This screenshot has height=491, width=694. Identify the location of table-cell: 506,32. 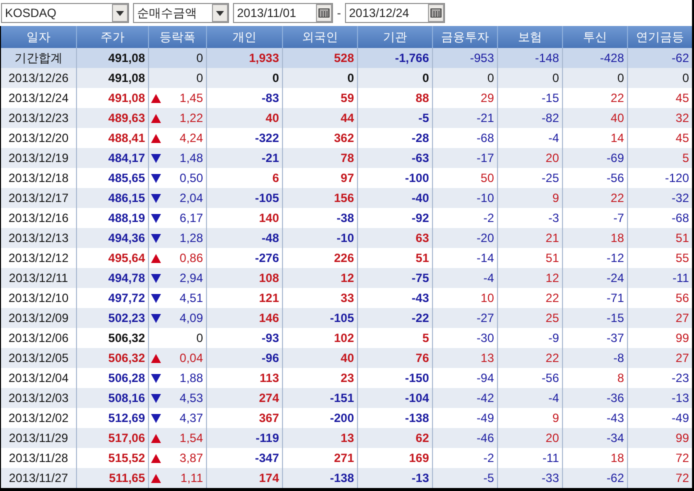
(113, 358).